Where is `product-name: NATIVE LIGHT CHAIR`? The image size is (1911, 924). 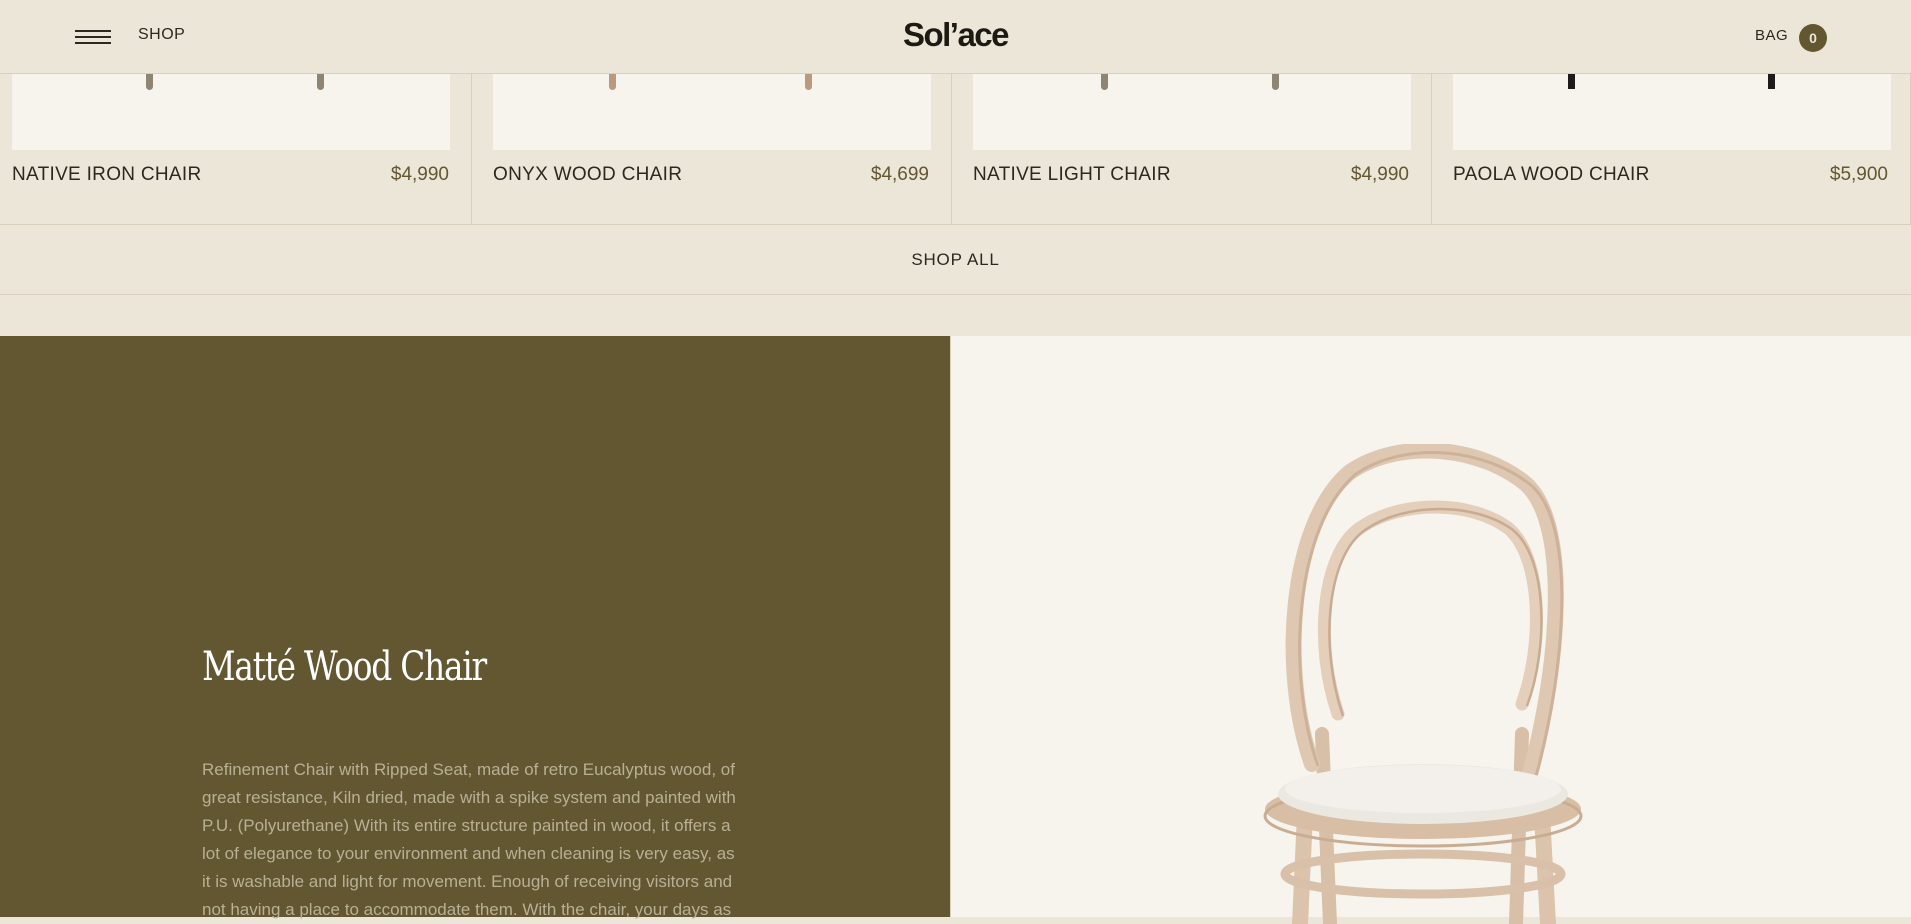 product-name: NATIVE LIGHT CHAIR is located at coordinates (1072, 175).